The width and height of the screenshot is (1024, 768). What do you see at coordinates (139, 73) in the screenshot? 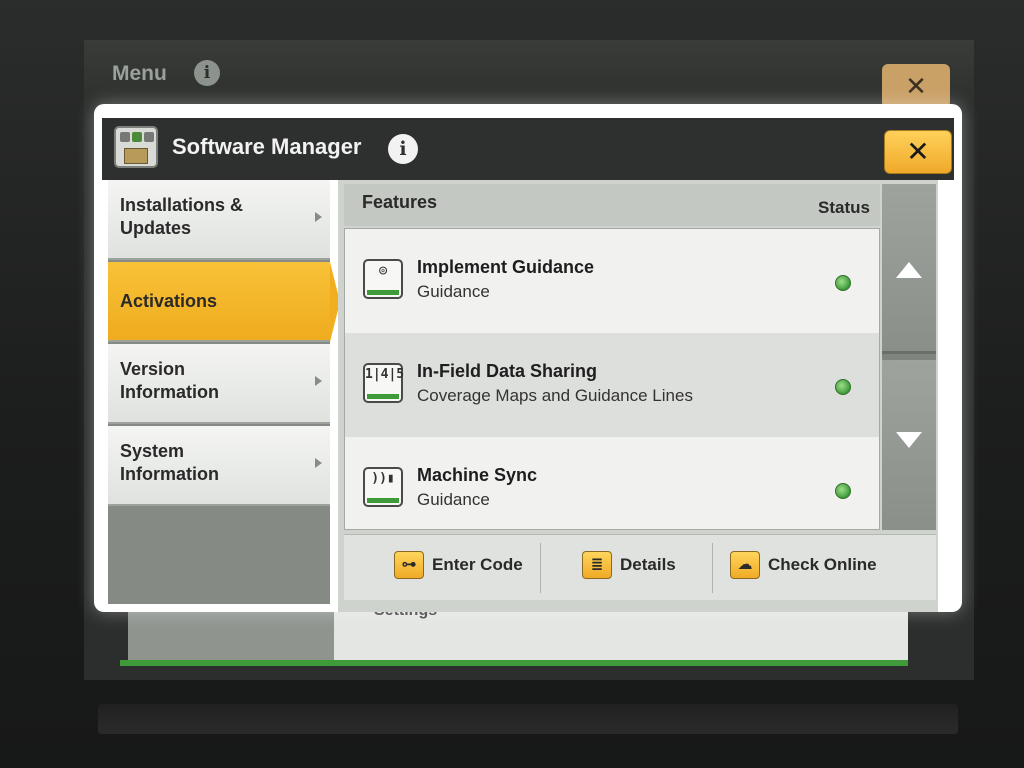
I see `background-menu-title: Menu` at bounding box center [139, 73].